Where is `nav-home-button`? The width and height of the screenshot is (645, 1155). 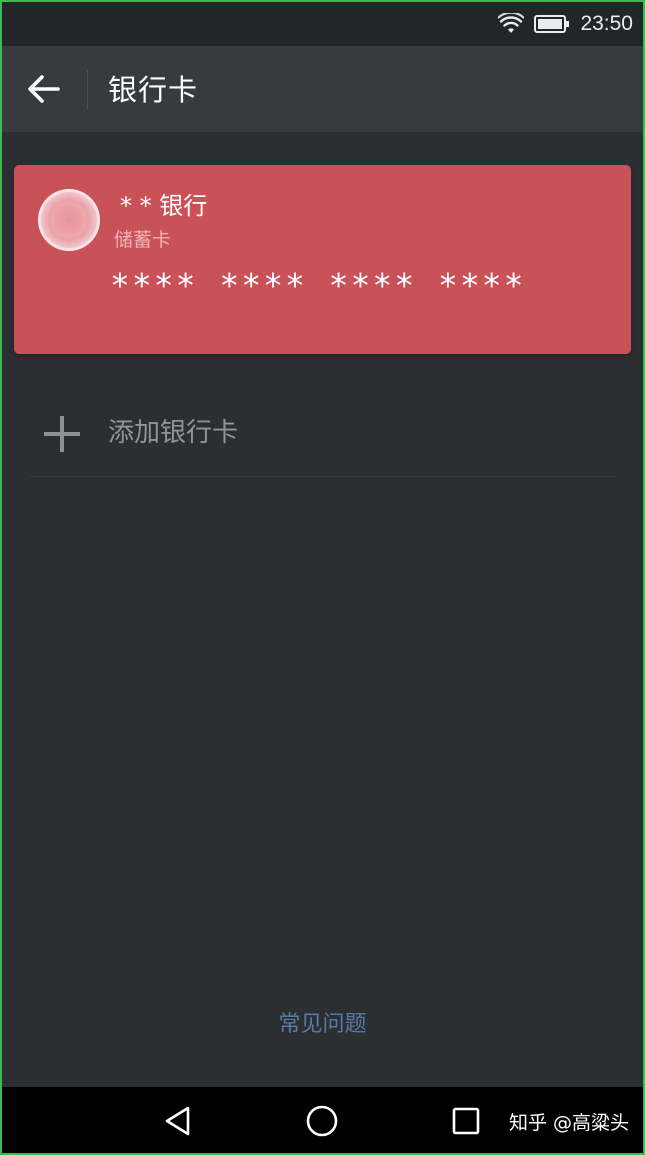
nav-home-button is located at coordinates (322, 1121).